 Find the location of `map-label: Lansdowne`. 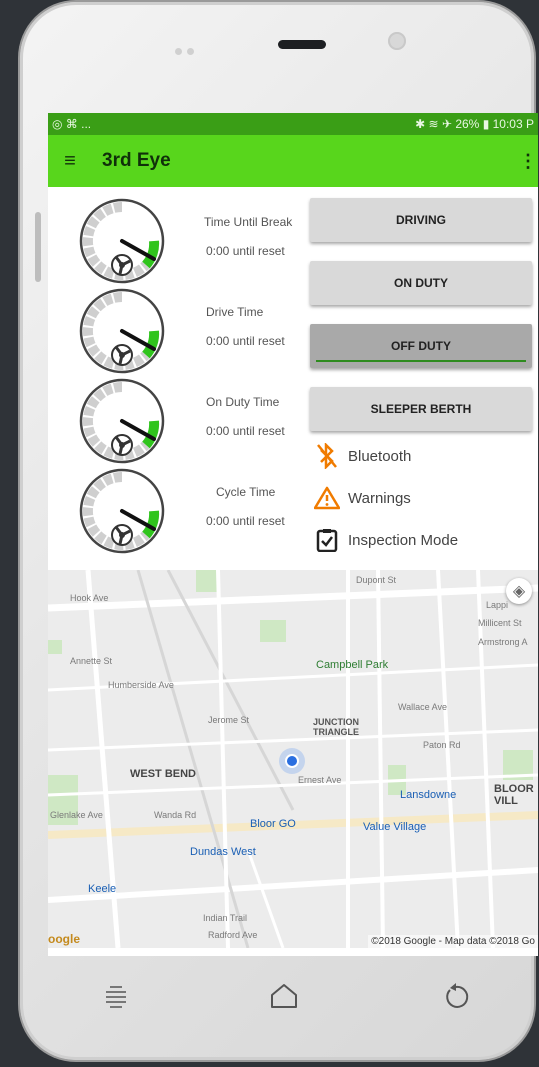

map-label: Lansdowne is located at coordinates (428, 795).